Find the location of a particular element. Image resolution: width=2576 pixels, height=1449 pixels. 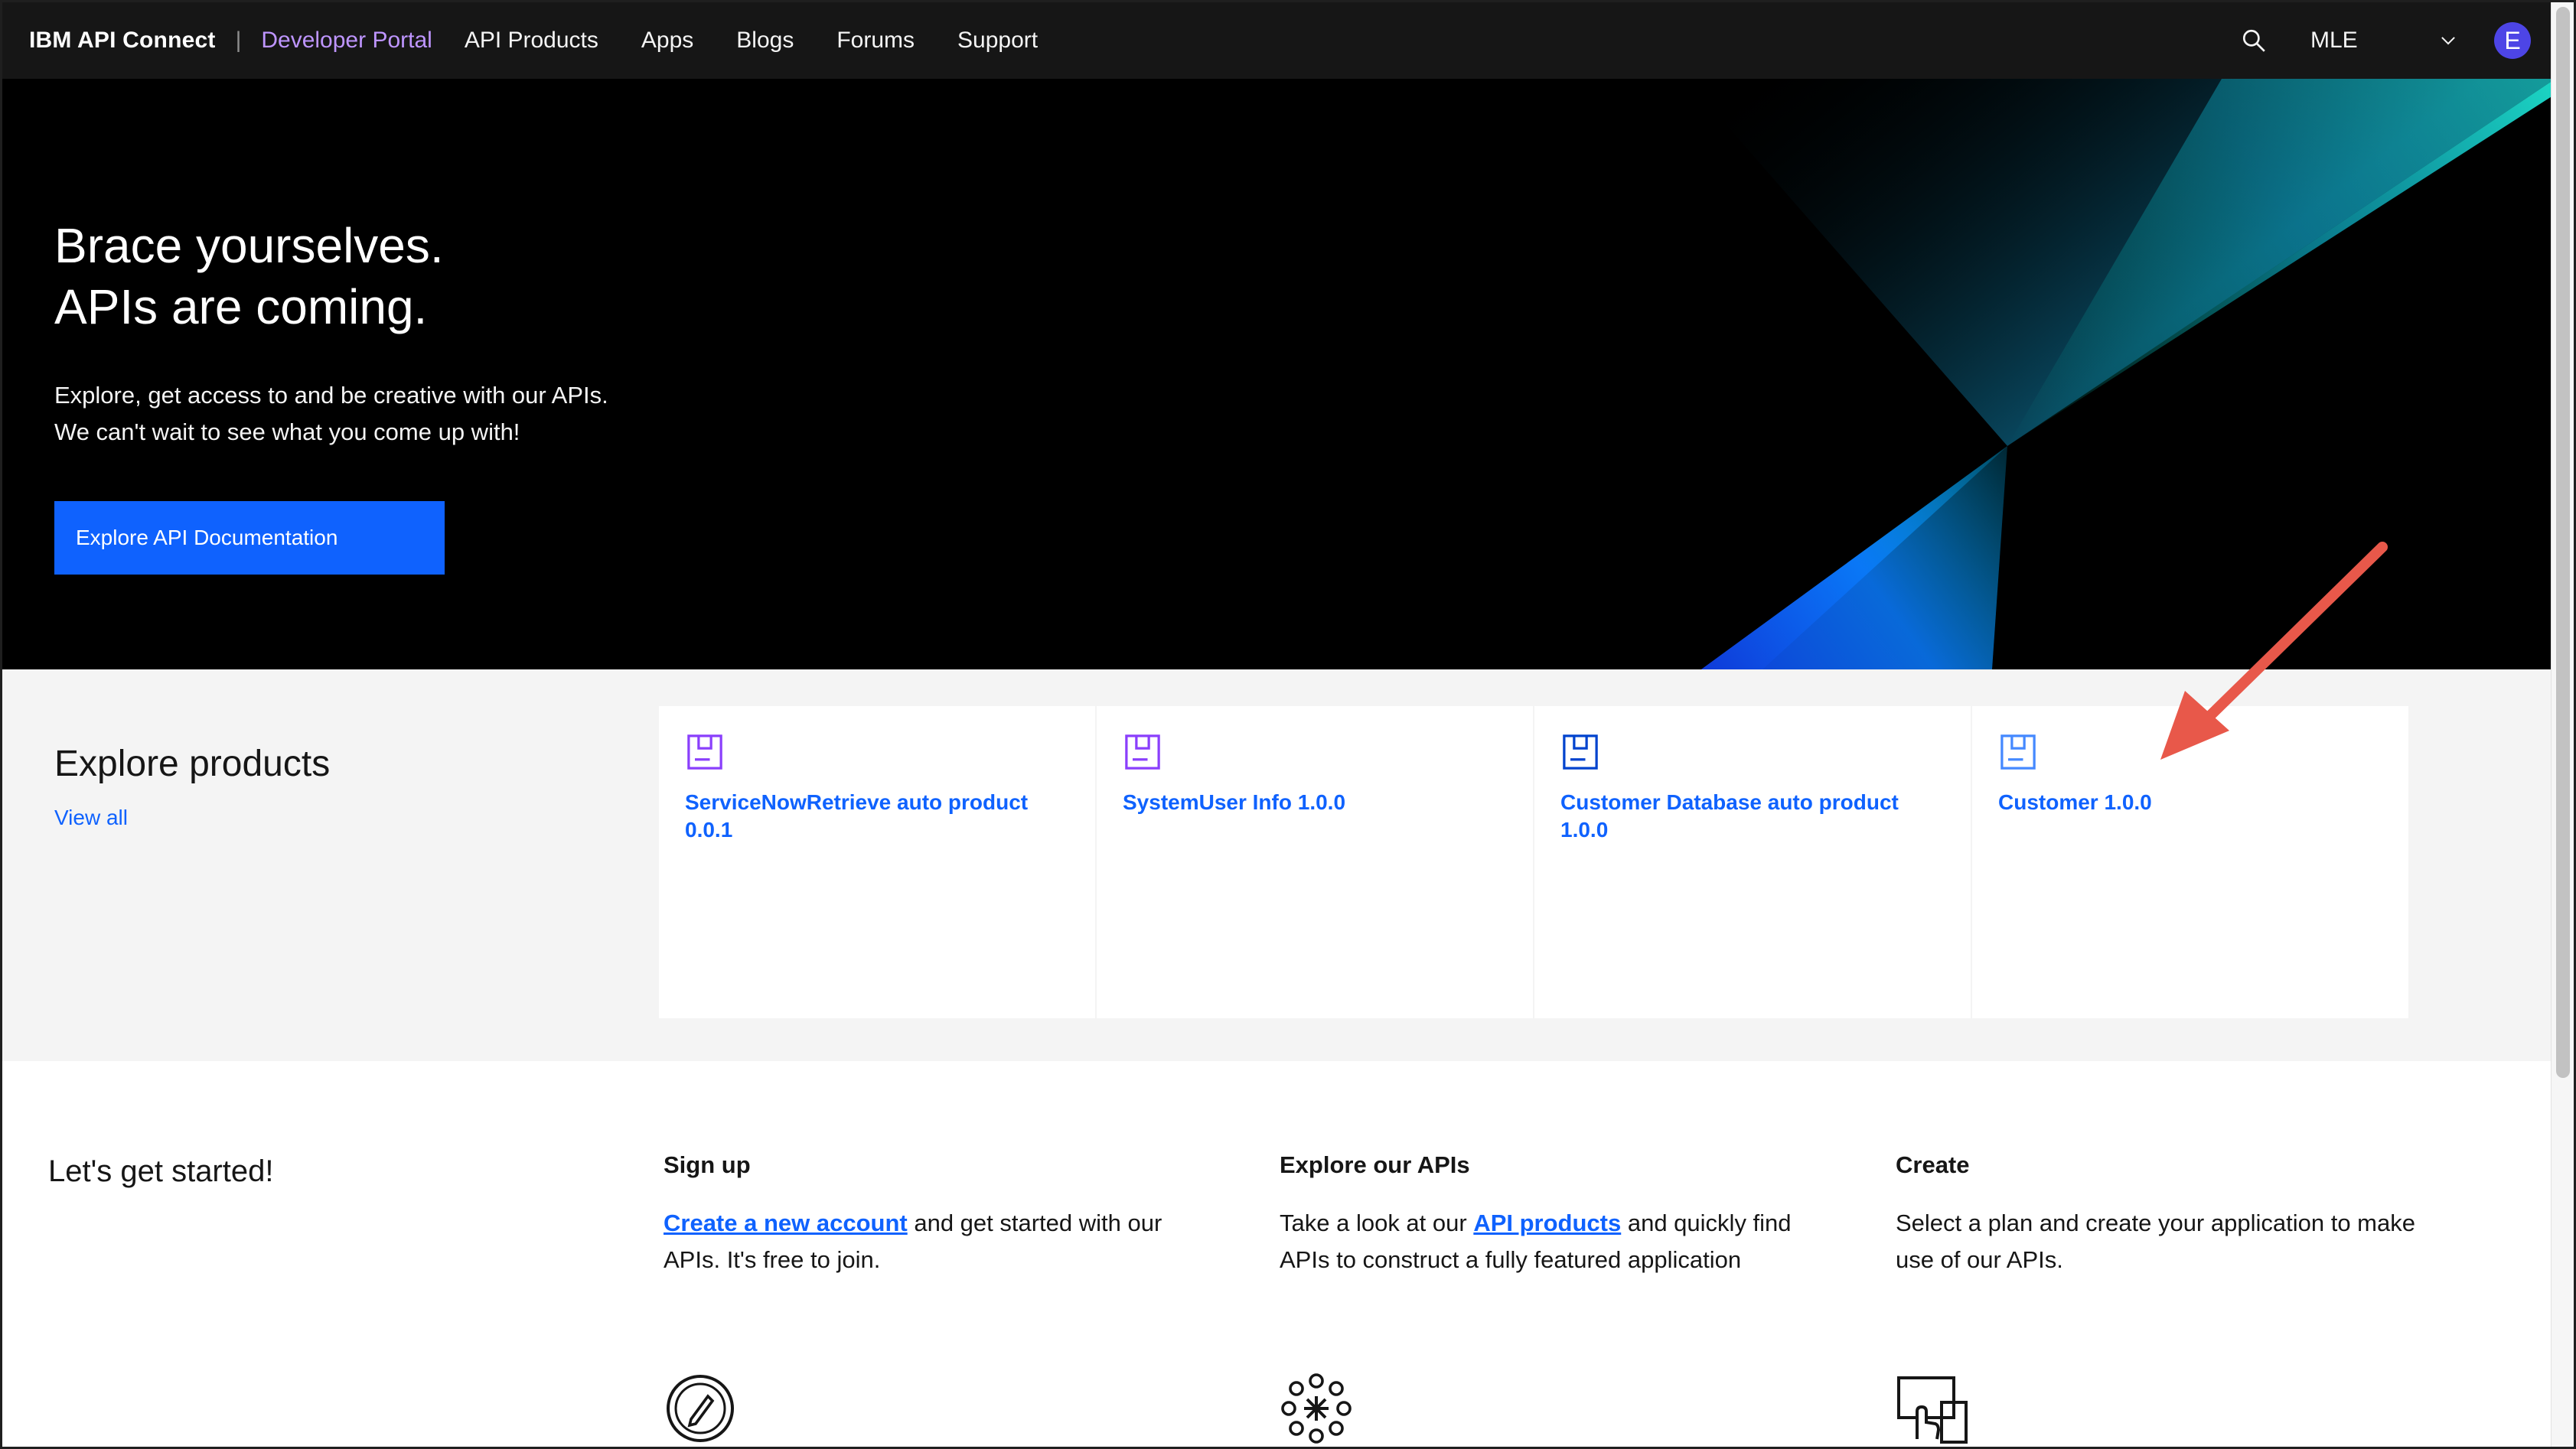

touch-screen-icon is located at coordinates (1932, 1410).